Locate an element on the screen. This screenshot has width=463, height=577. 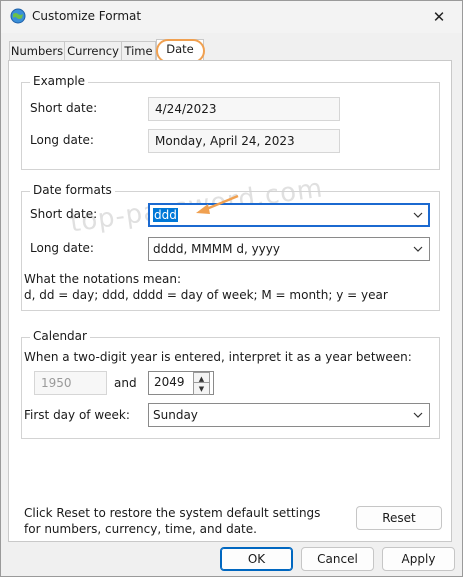
year-to-stepper: 2049 ▲ ▼ is located at coordinates (181, 383).